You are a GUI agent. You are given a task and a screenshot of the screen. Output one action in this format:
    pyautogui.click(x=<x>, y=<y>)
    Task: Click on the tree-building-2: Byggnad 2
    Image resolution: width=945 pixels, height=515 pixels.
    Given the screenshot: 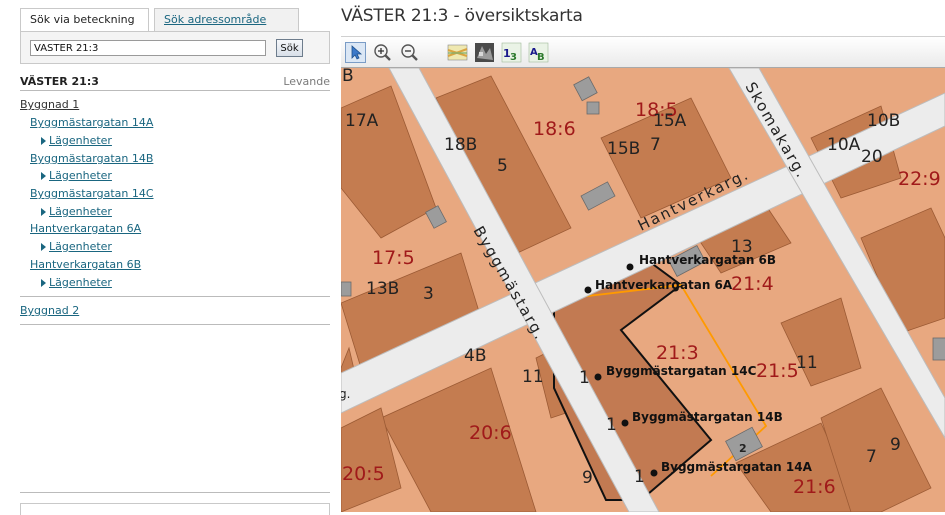 What is the action you would take?
    pyautogui.click(x=49, y=310)
    